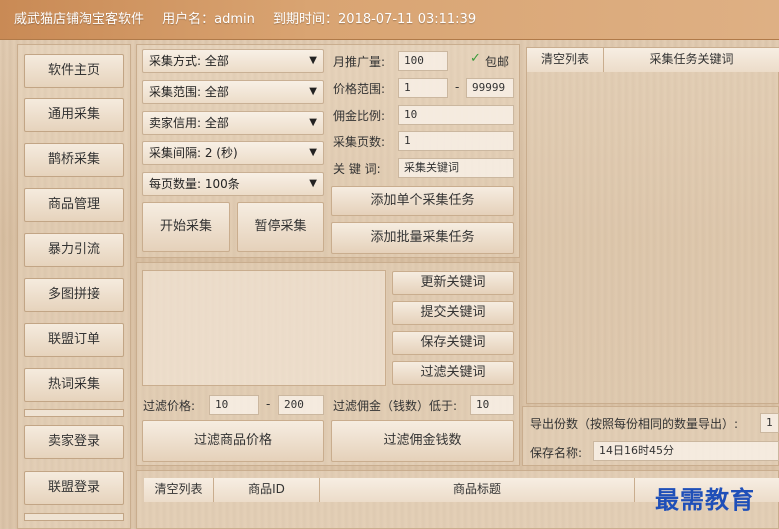 The width and height of the screenshot is (779, 529). I want to click on collect-method-select: 采集方式: 全部 ▼, so click(233, 61).